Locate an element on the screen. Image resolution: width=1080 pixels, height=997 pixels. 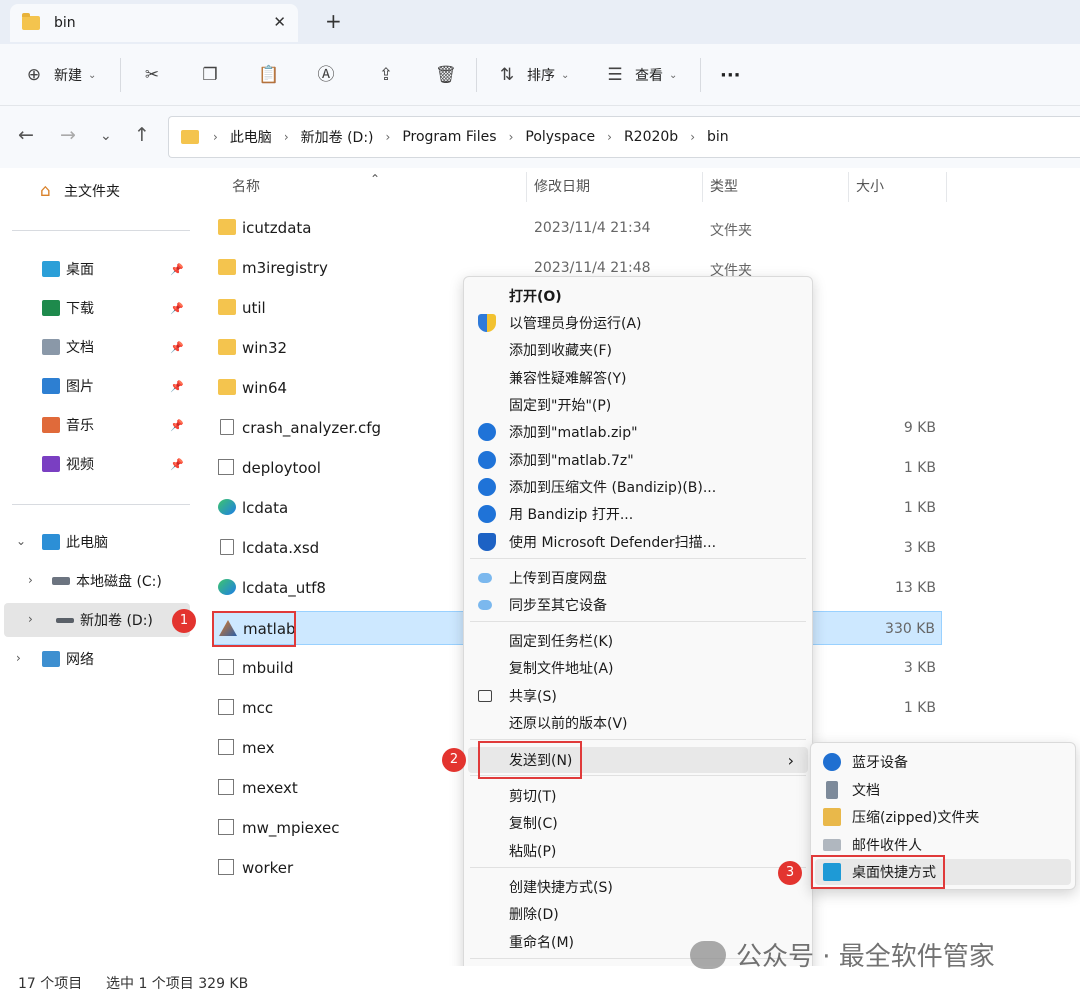
sidebar-item-drive-d: › 新加卷 (D:) is located at coordinates (97, 620).